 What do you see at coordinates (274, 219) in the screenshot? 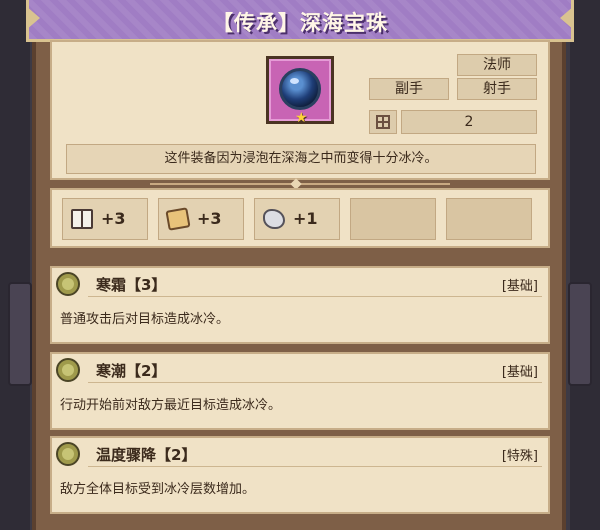
I see `stone-icon` at bounding box center [274, 219].